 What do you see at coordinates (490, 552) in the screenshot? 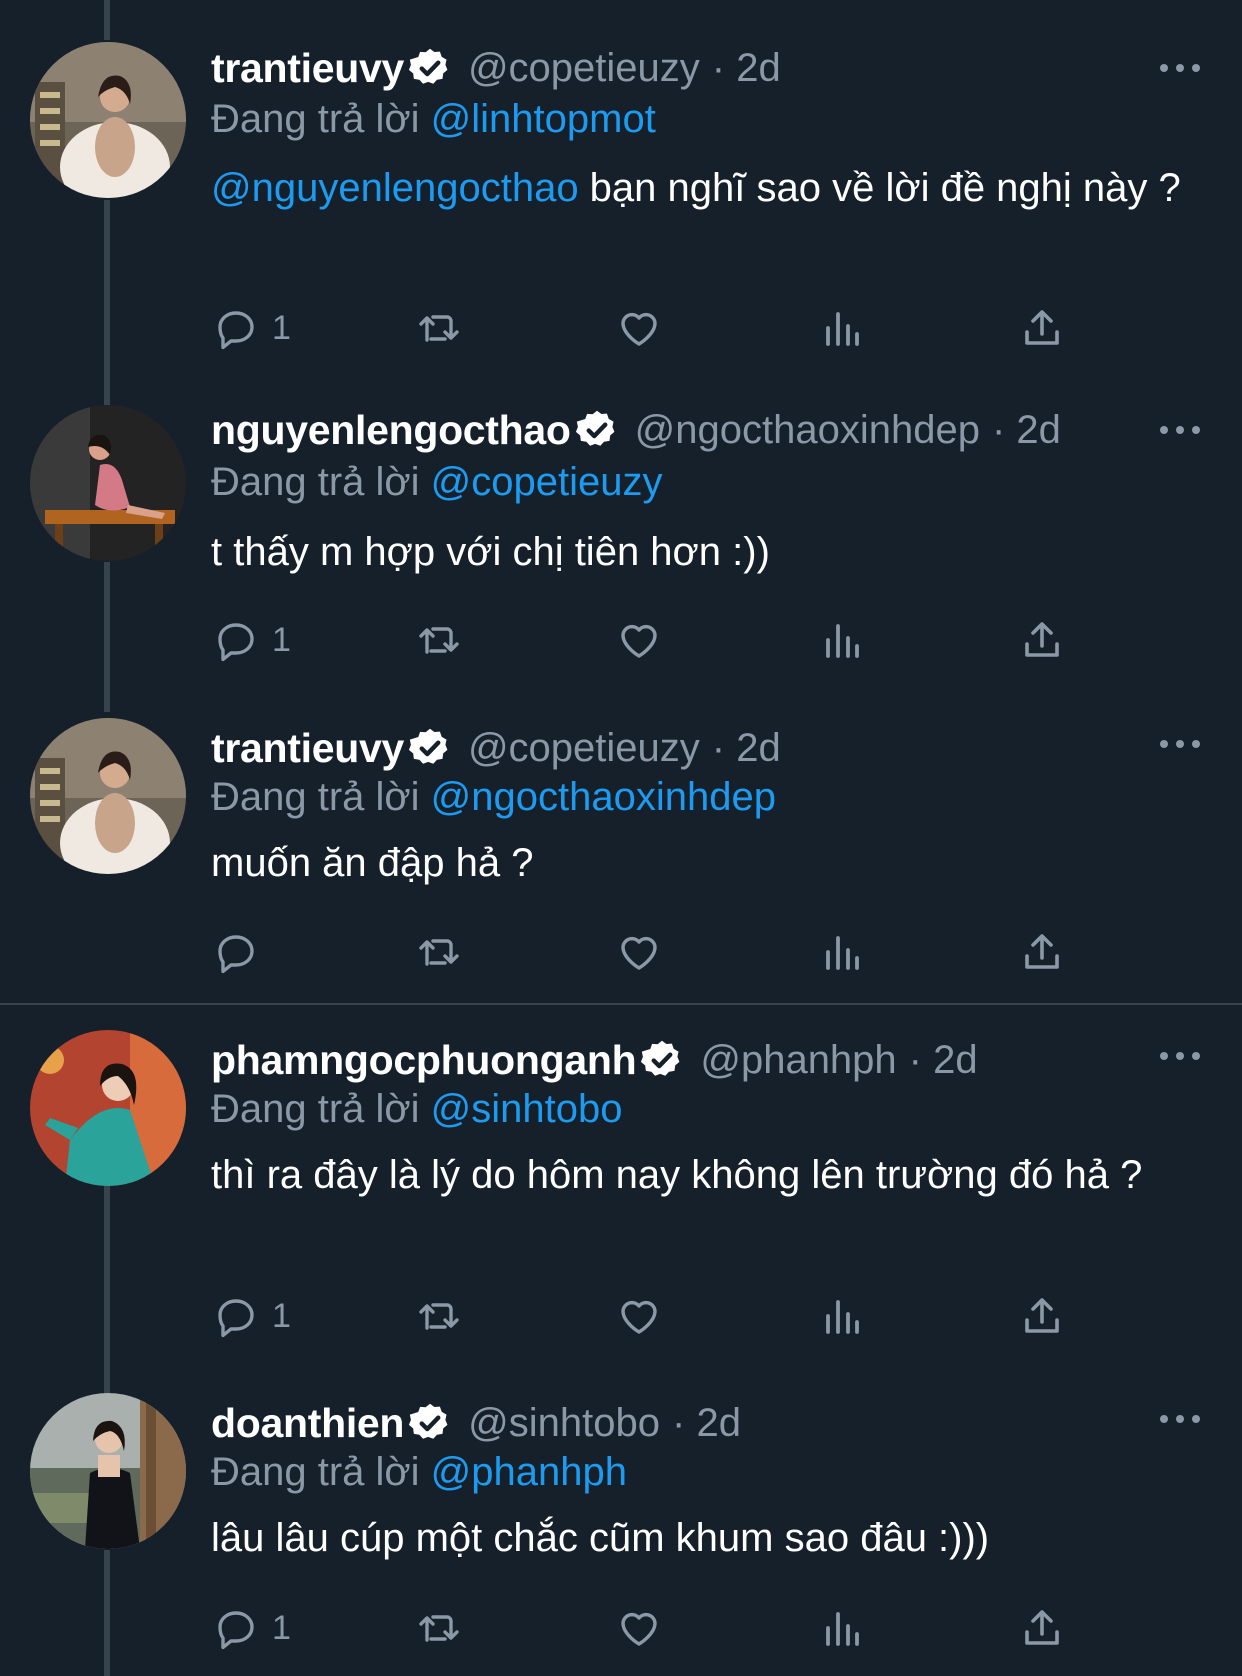
I see `tweet-text-content: t thấy m hợp với chị tiên hơn :))` at bounding box center [490, 552].